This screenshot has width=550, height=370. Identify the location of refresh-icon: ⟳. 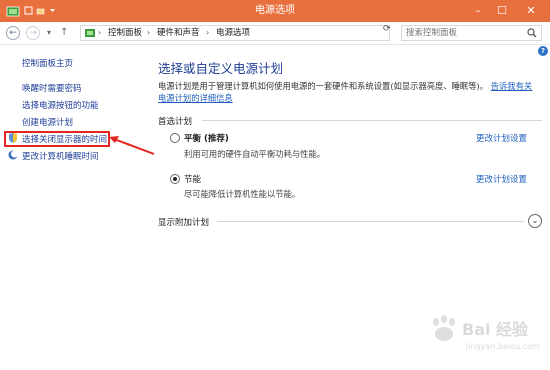
(387, 29).